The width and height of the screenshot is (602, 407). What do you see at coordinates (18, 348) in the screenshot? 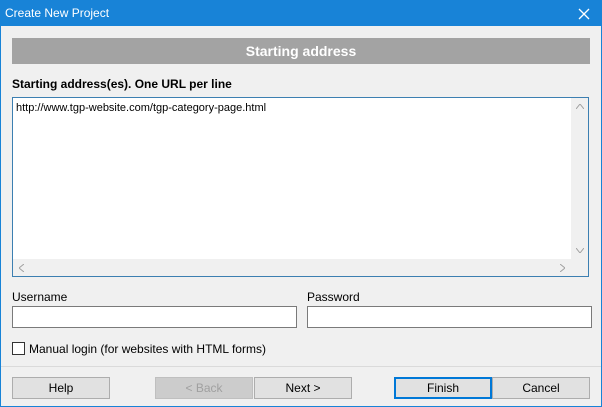
I see `manual-login-checkbox` at bounding box center [18, 348].